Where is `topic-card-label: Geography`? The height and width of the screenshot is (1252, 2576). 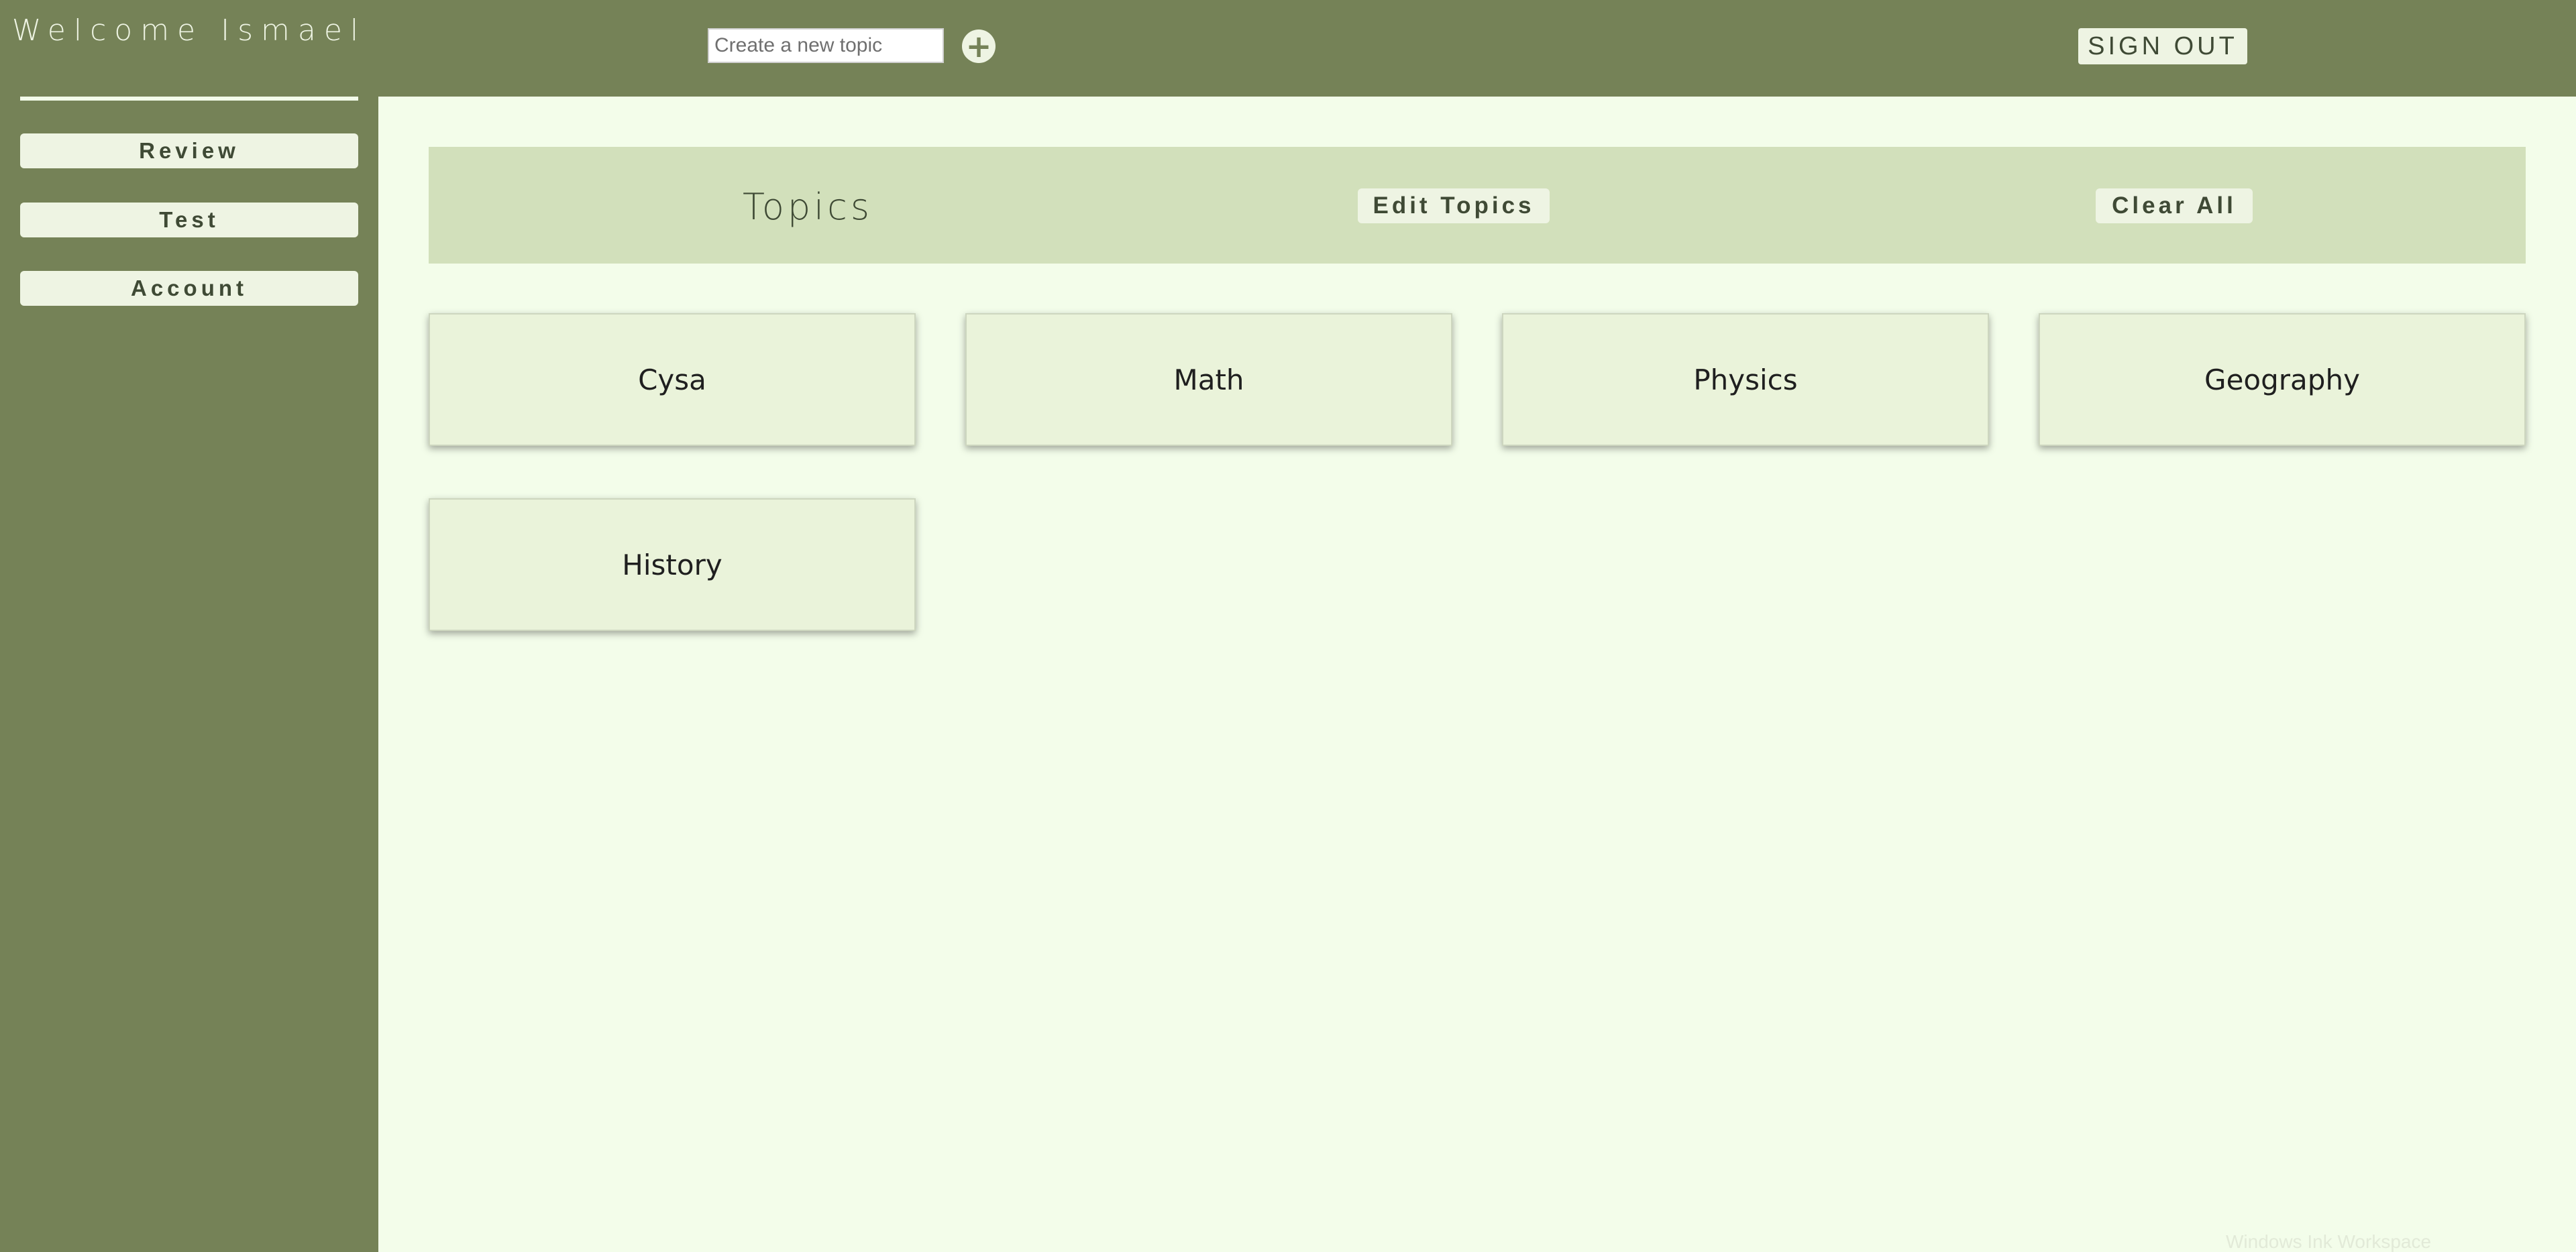
topic-card-label: Geography is located at coordinates (2282, 380).